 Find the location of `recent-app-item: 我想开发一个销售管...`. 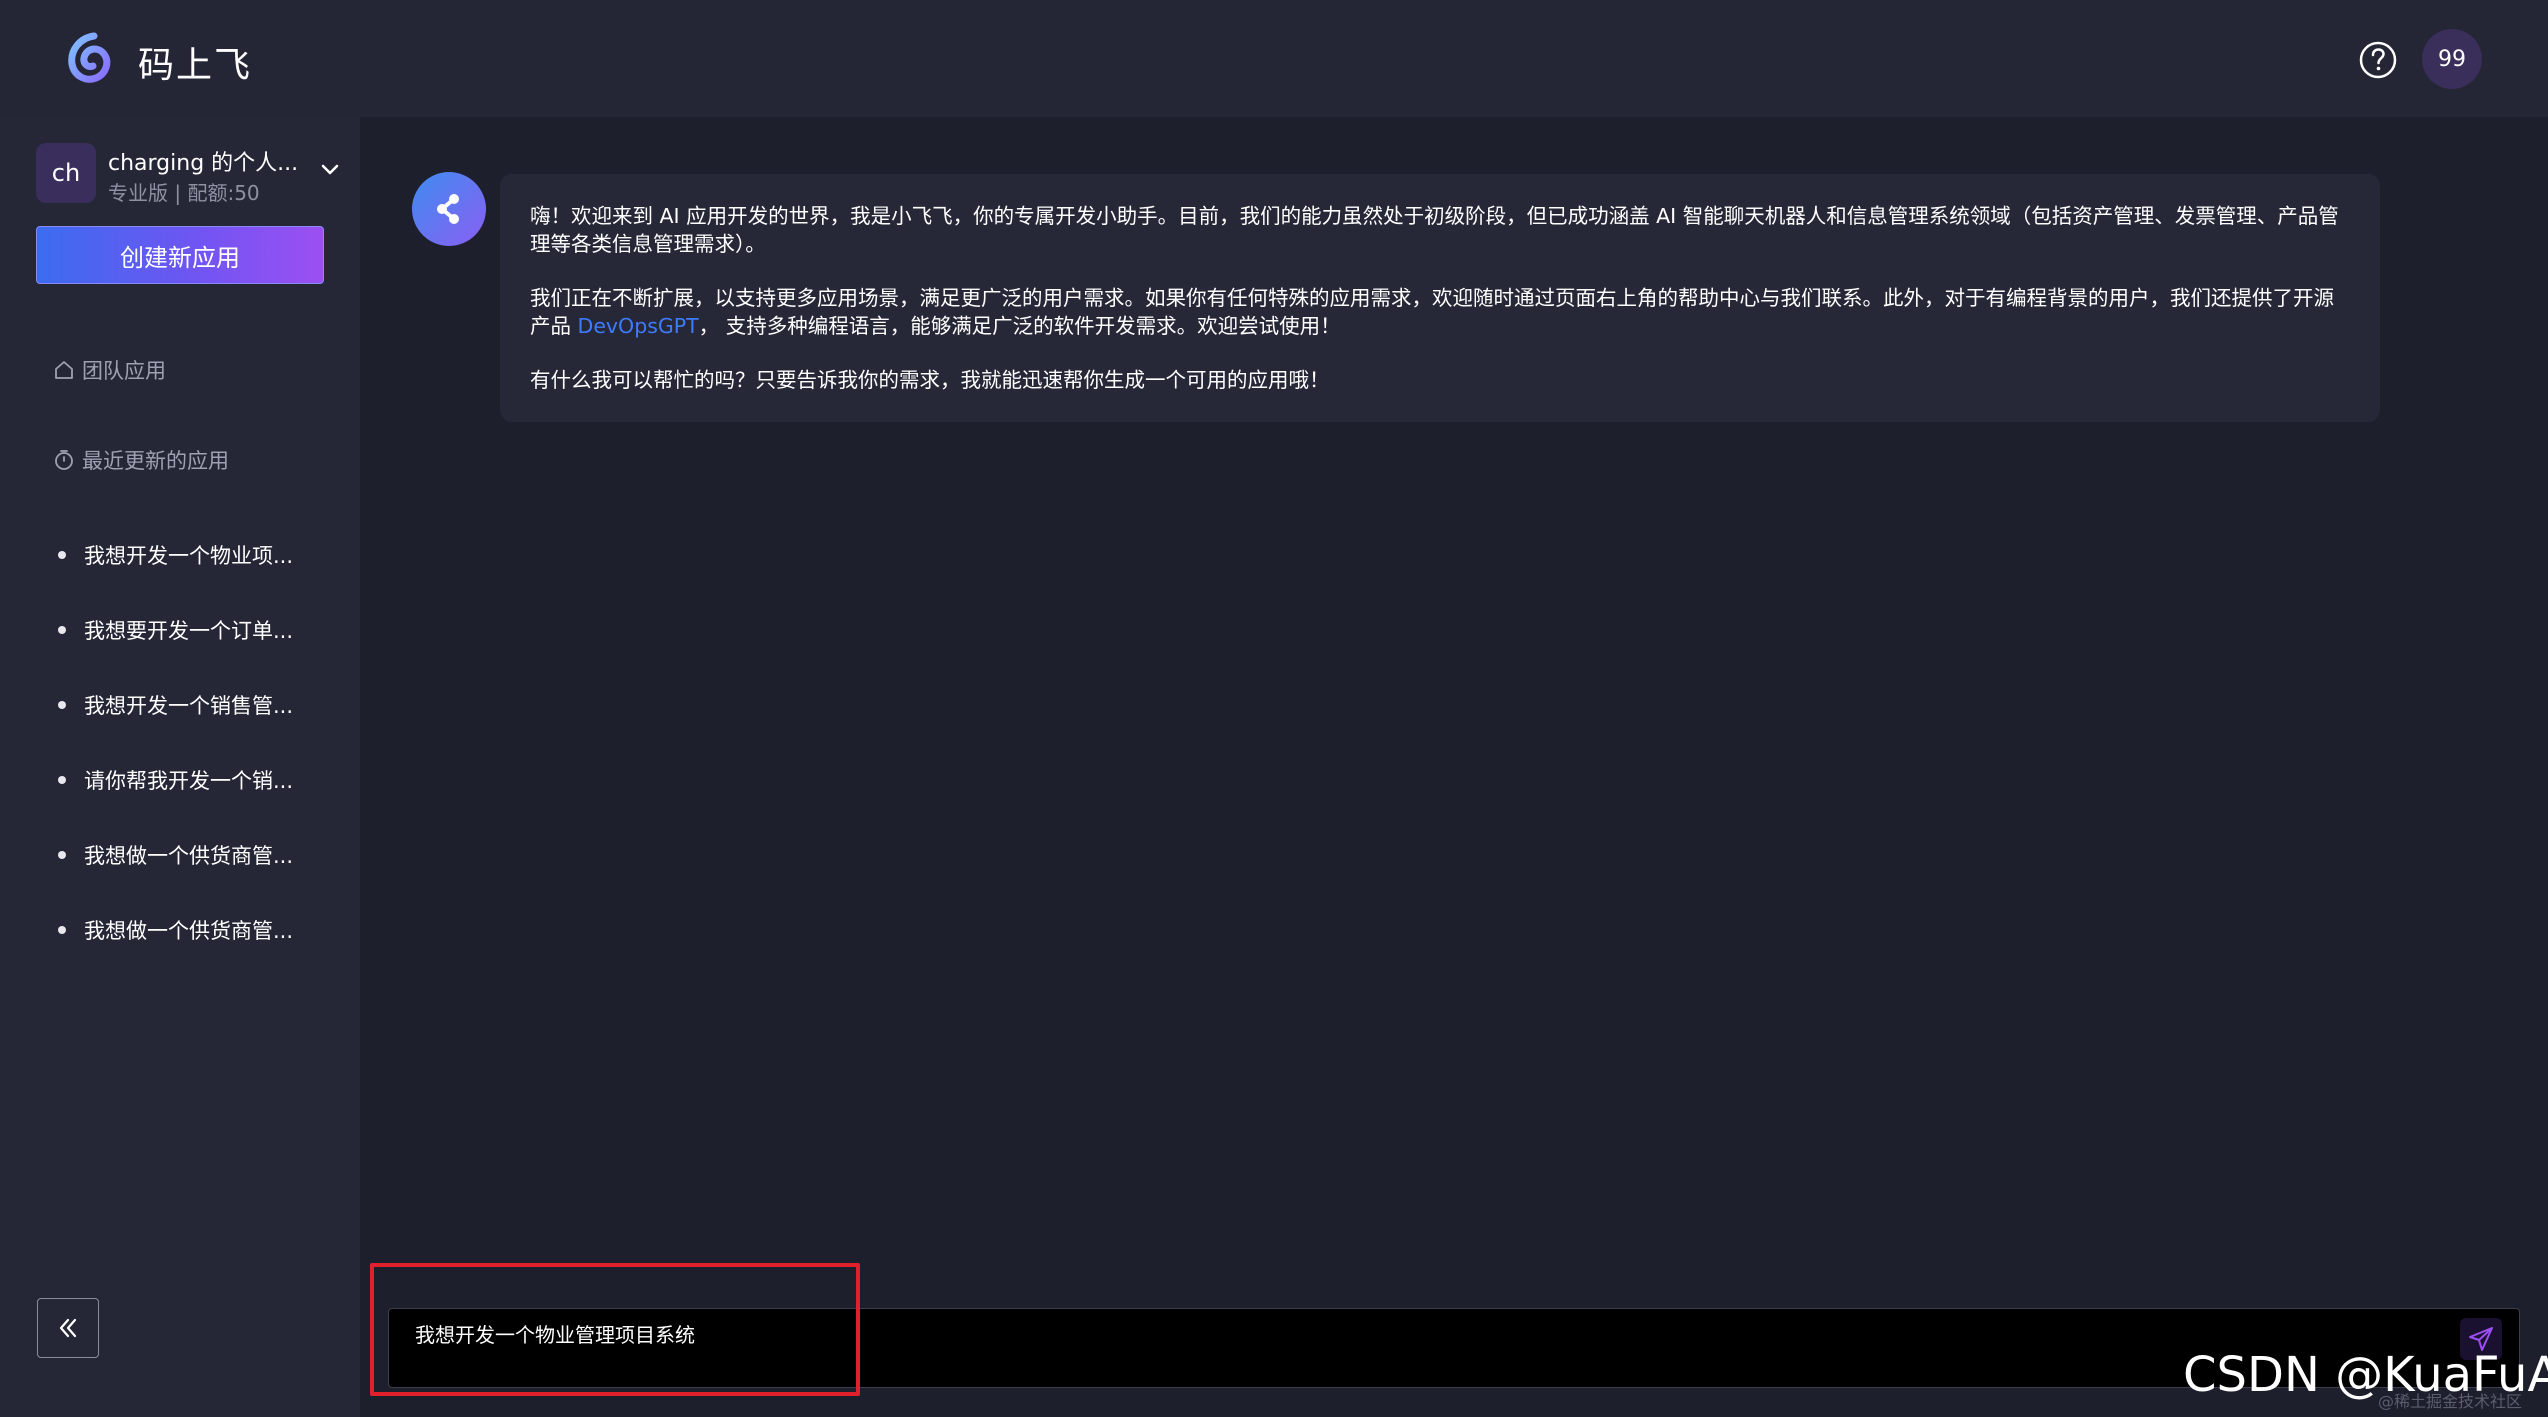

recent-app-item: 我想开发一个销售管... is located at coordinates (198, 704).